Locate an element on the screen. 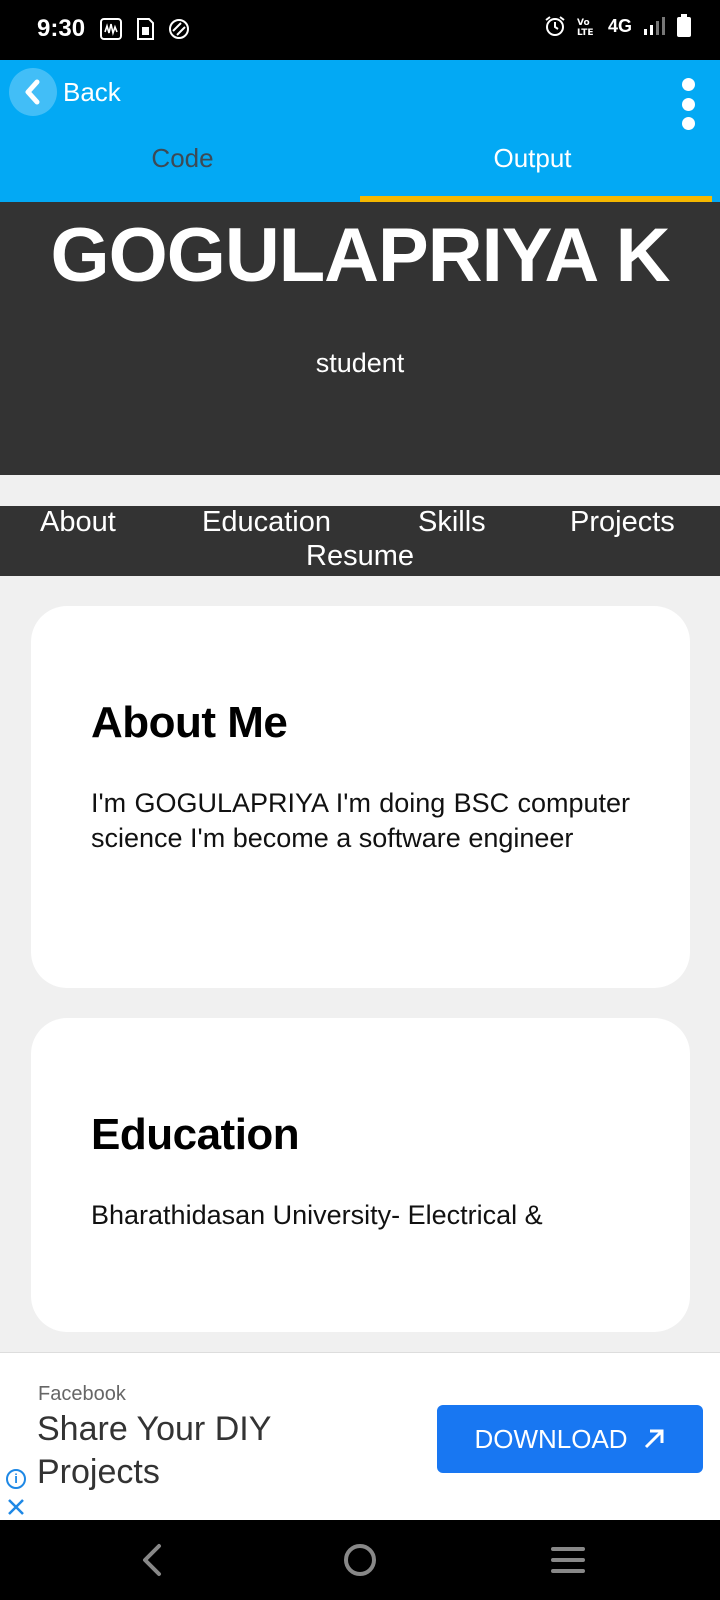  alarm-icon is located at coordinates (555, 26).